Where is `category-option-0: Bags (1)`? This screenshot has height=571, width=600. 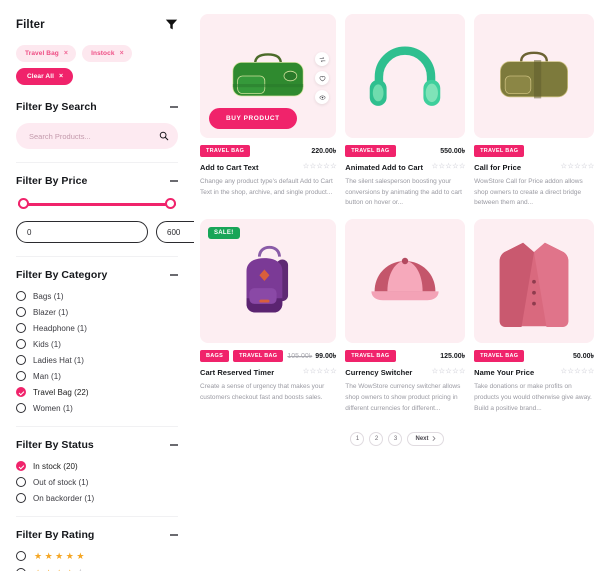
category-option-0: Bags (1) is located at coordinates (97, 296).